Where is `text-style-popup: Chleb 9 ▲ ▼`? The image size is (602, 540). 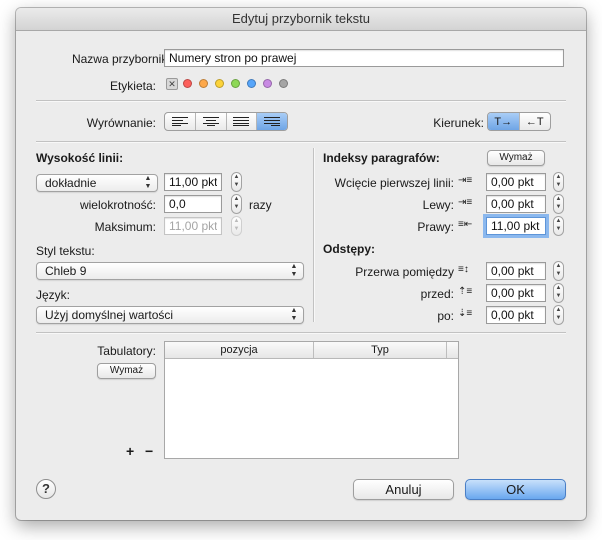 text-style-popup: Chleb 9 ▲ ▼ is located at coordinates (170, 271).